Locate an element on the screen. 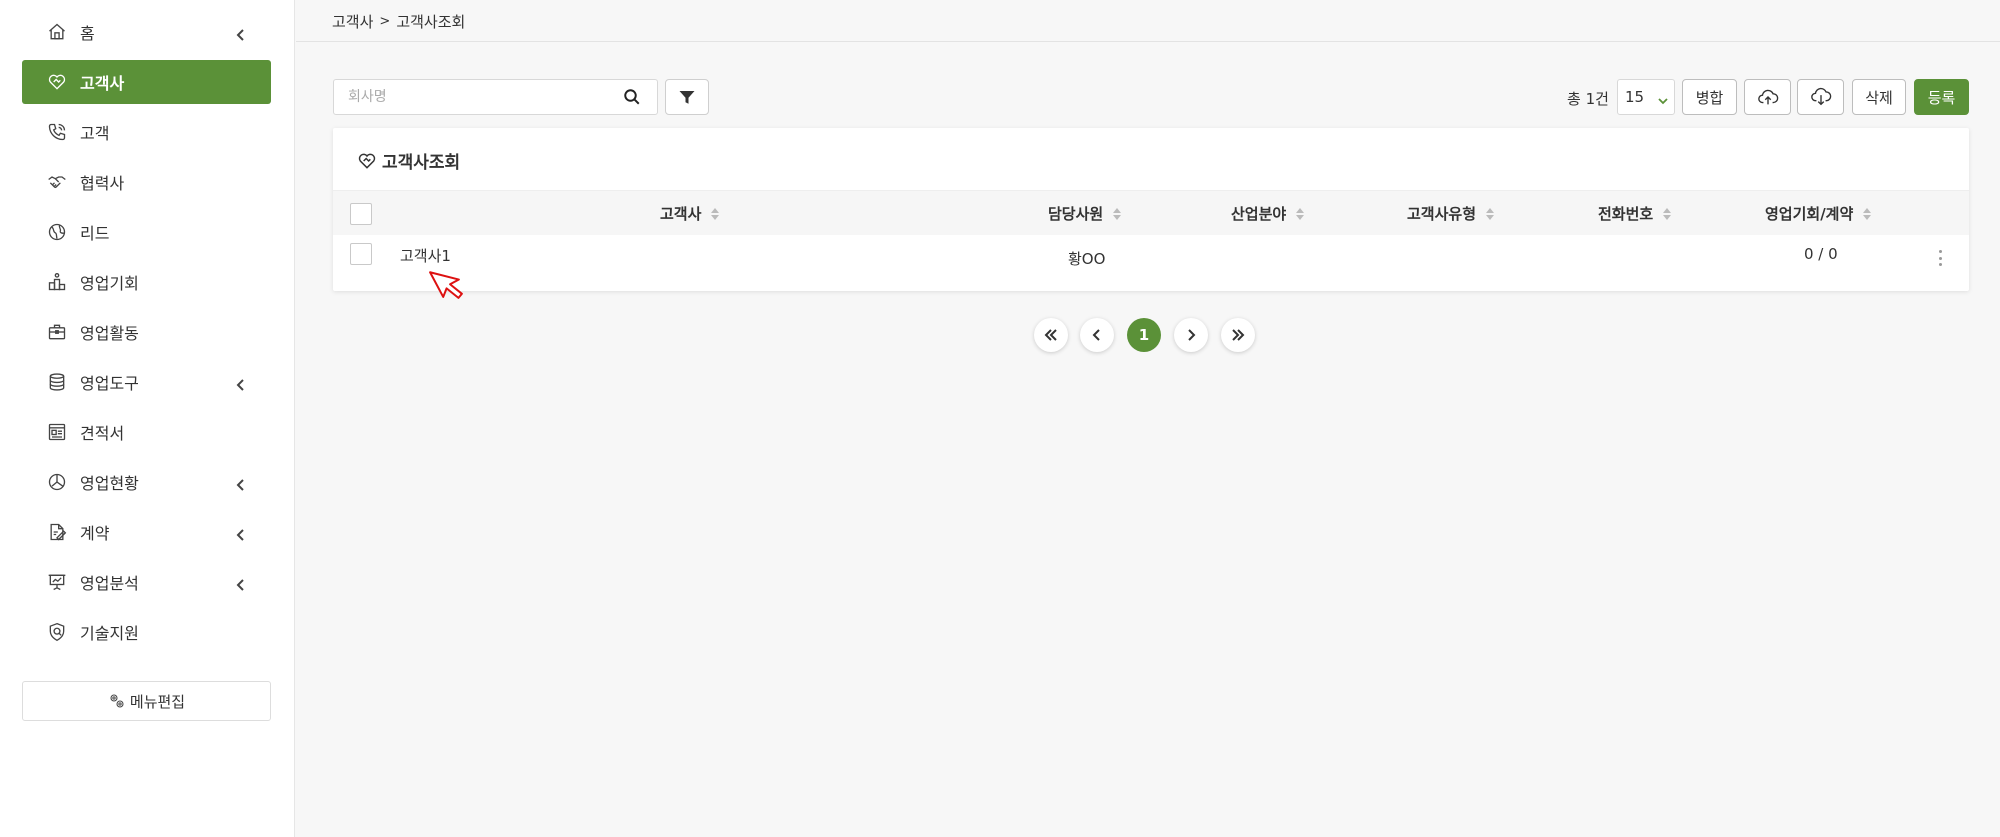  download-button is located at coordinates (1820, 97).